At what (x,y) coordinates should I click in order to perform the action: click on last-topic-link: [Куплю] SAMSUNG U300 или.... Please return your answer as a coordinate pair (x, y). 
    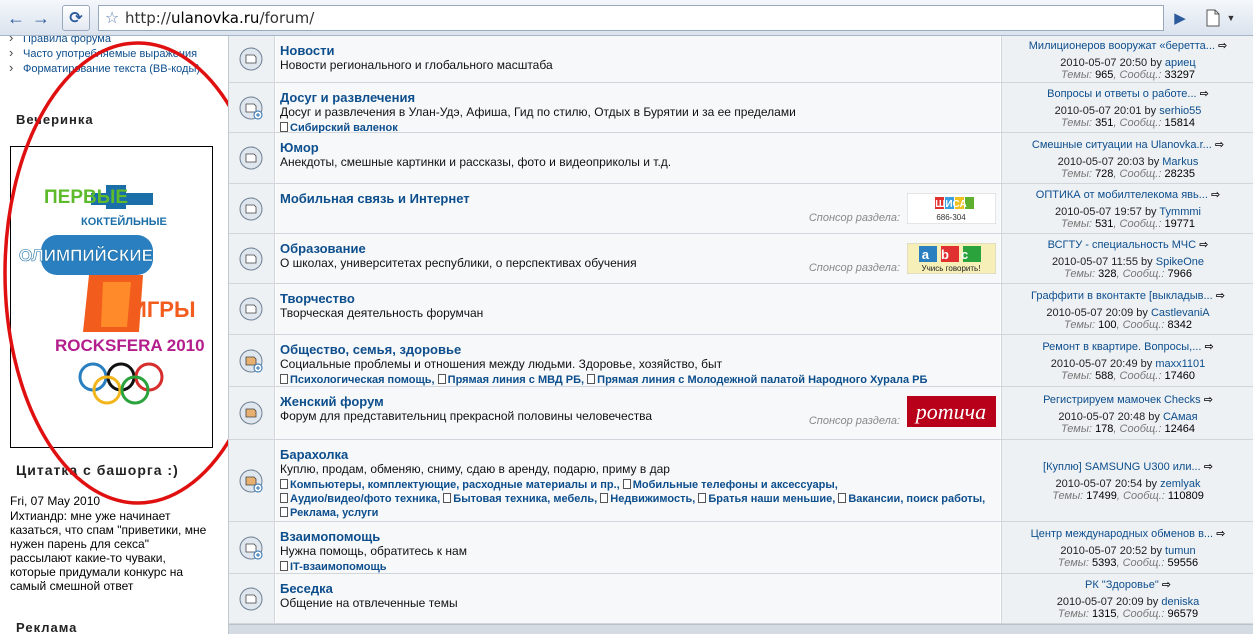
    Looking at the image, I should click on (1122, 467).